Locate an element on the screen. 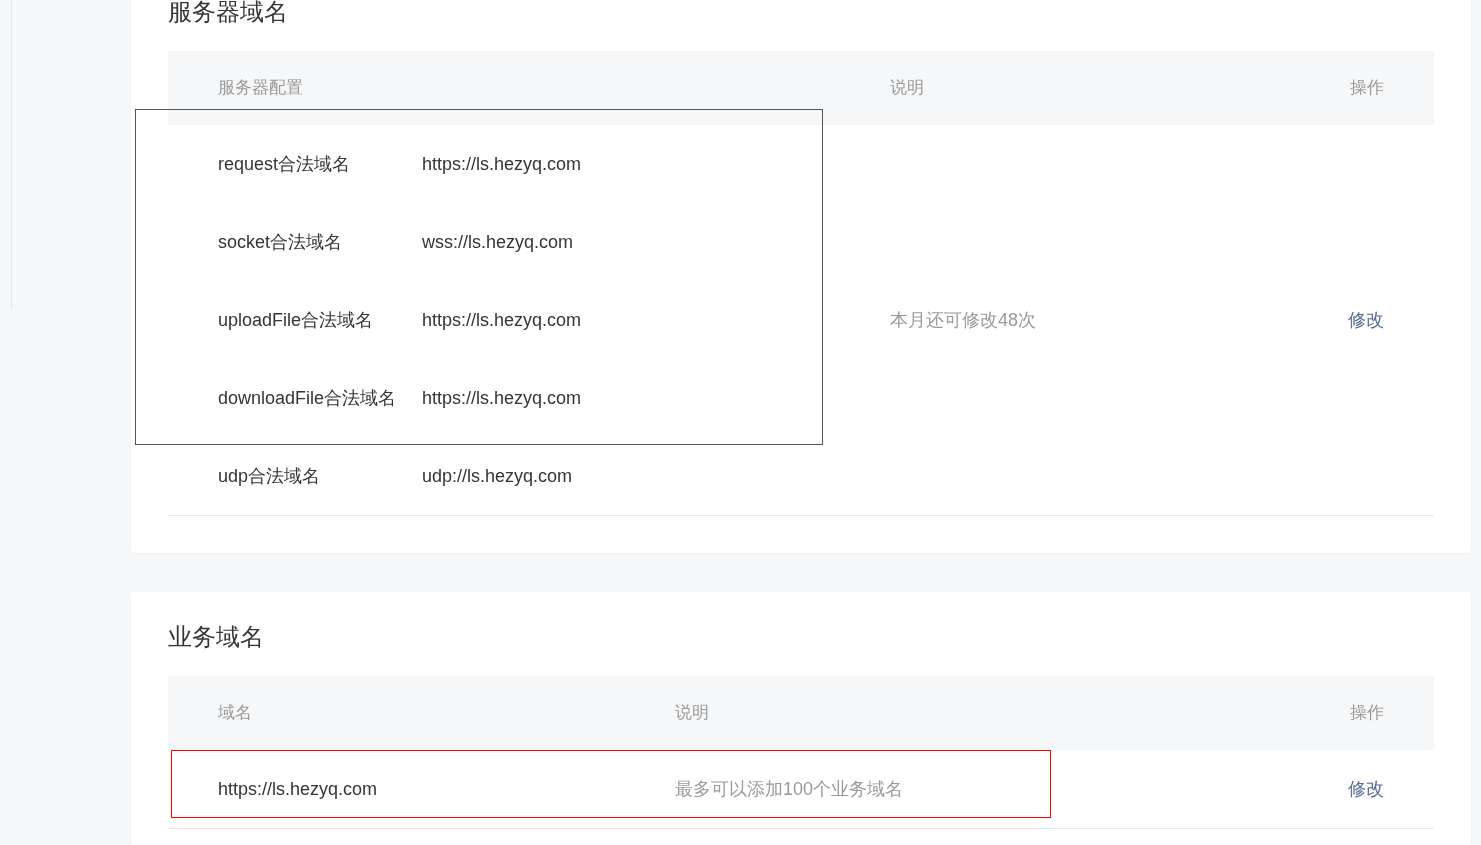  description-text: 最多可以添加100个业务域名 is located at coordinates (789, 789).